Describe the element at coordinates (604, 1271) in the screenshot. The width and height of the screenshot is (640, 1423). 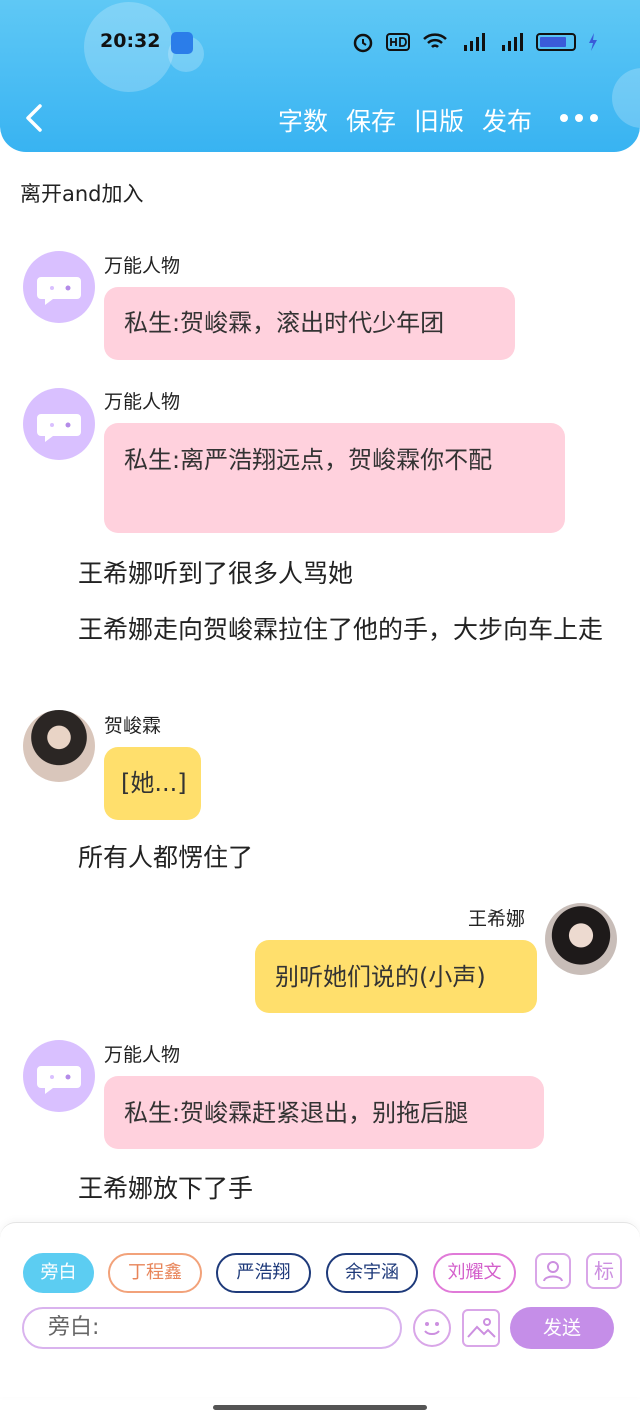
I see `mark-button: 标` at that location.